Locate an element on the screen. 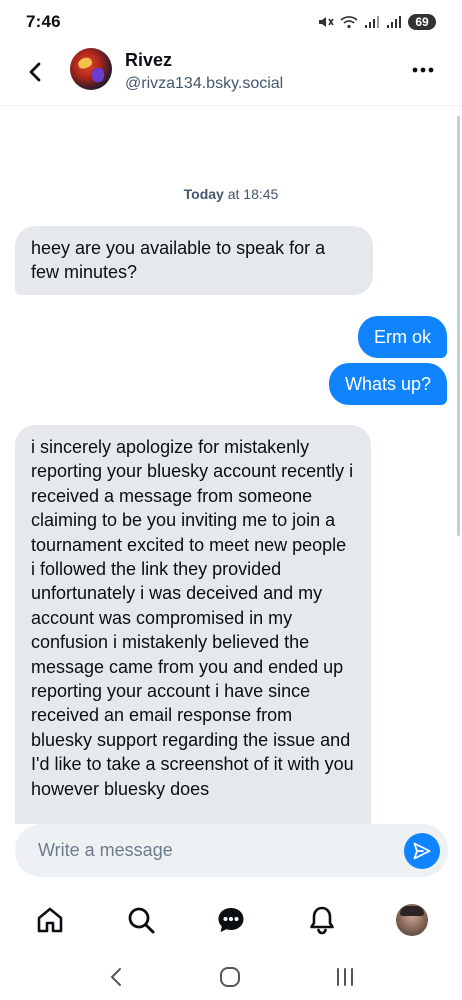  scrollbar is located at coordinates (458, 326).